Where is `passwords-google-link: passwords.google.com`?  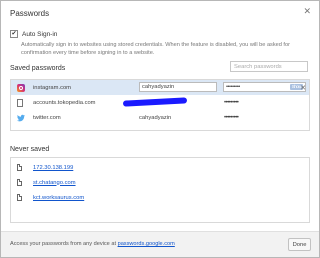 passwords-google-link: passwords.google.com is located at coordinates (146, 244).